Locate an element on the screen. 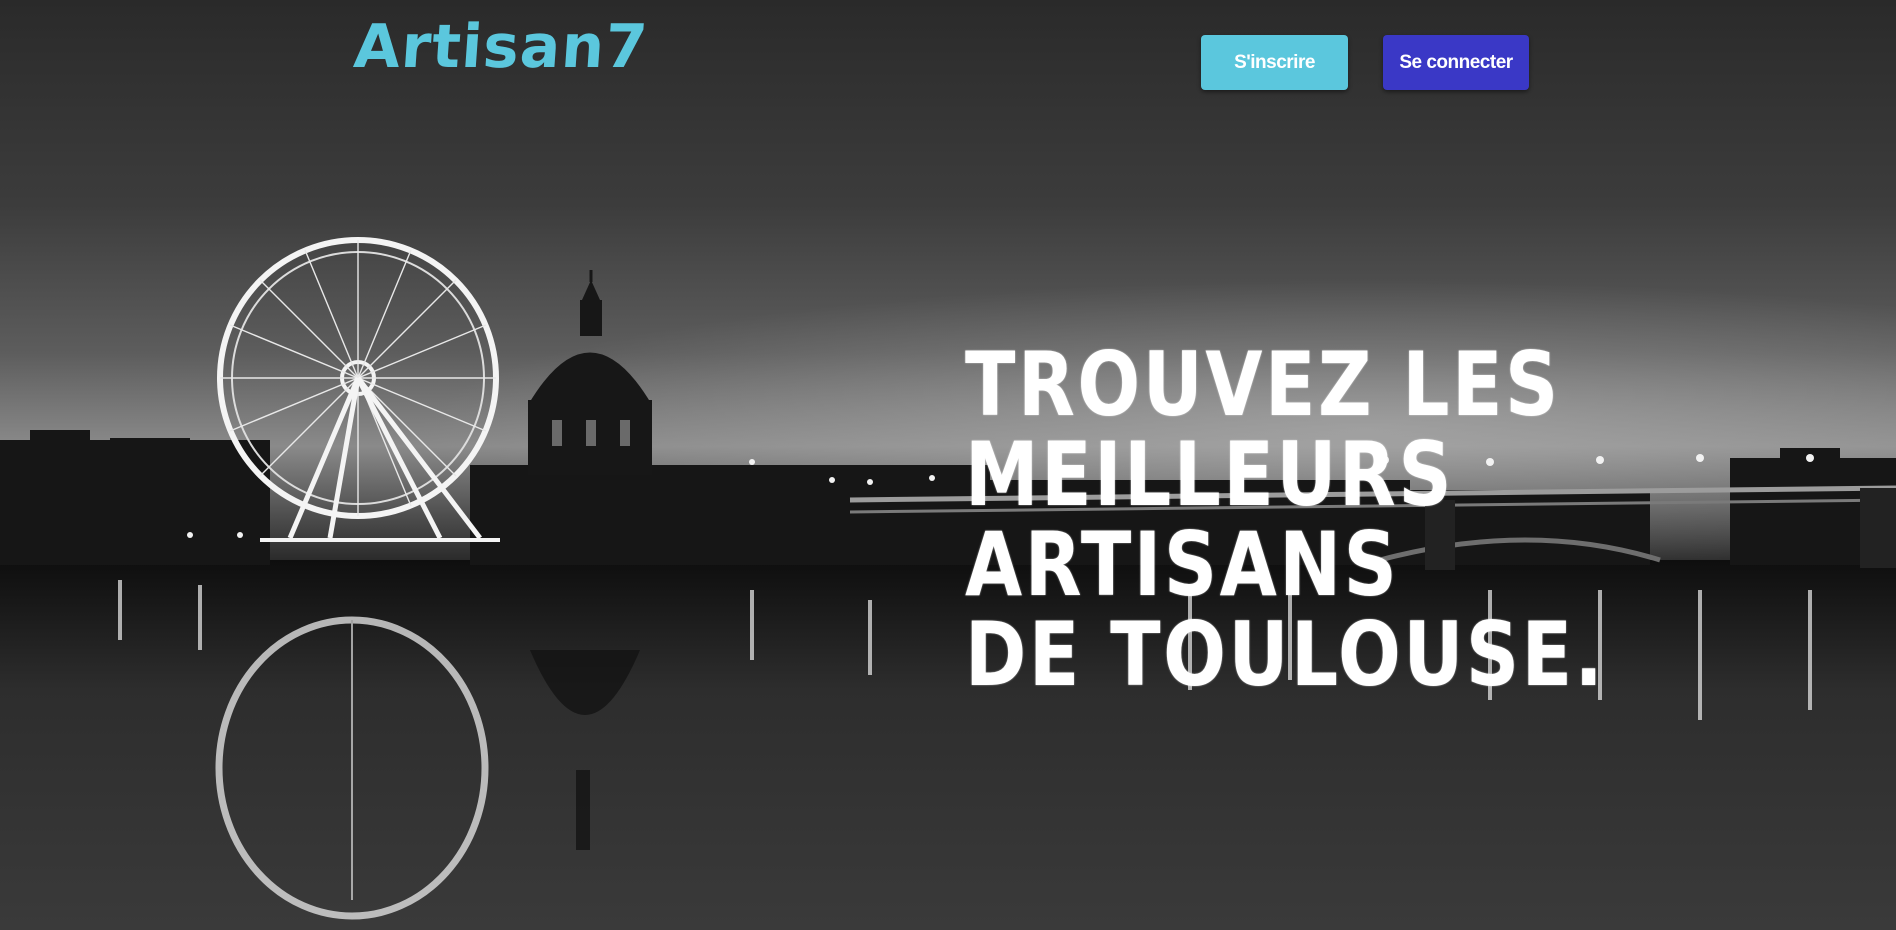 The height and width of the screenshot is (930, 1896). headline-line-4: DE TOULOUSE. is located at coordinates (1285, 654).